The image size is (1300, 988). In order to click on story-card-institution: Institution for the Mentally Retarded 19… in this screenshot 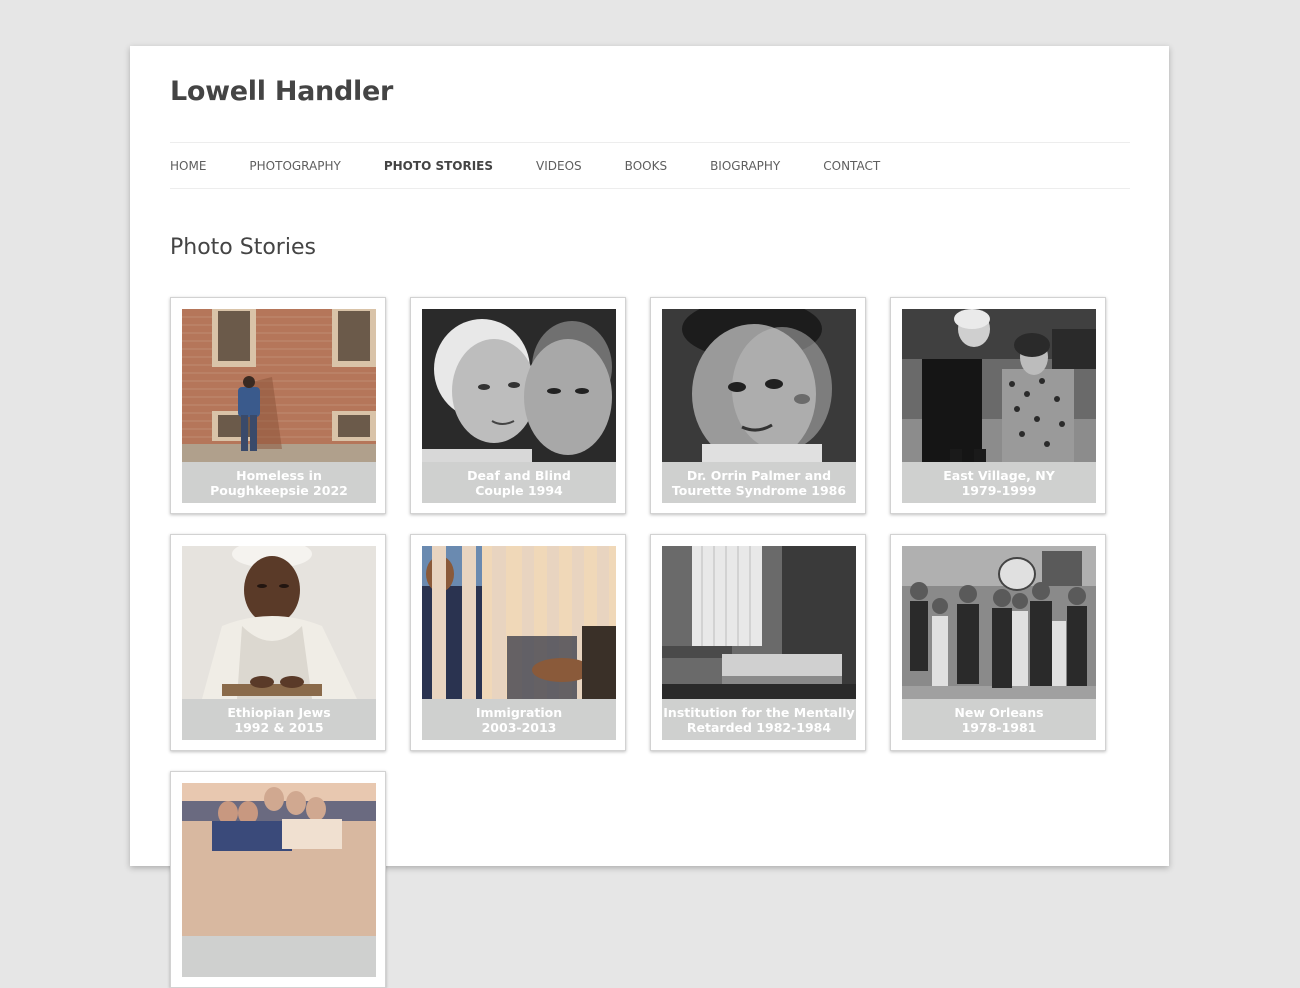, I will do `click(758, 642)`.